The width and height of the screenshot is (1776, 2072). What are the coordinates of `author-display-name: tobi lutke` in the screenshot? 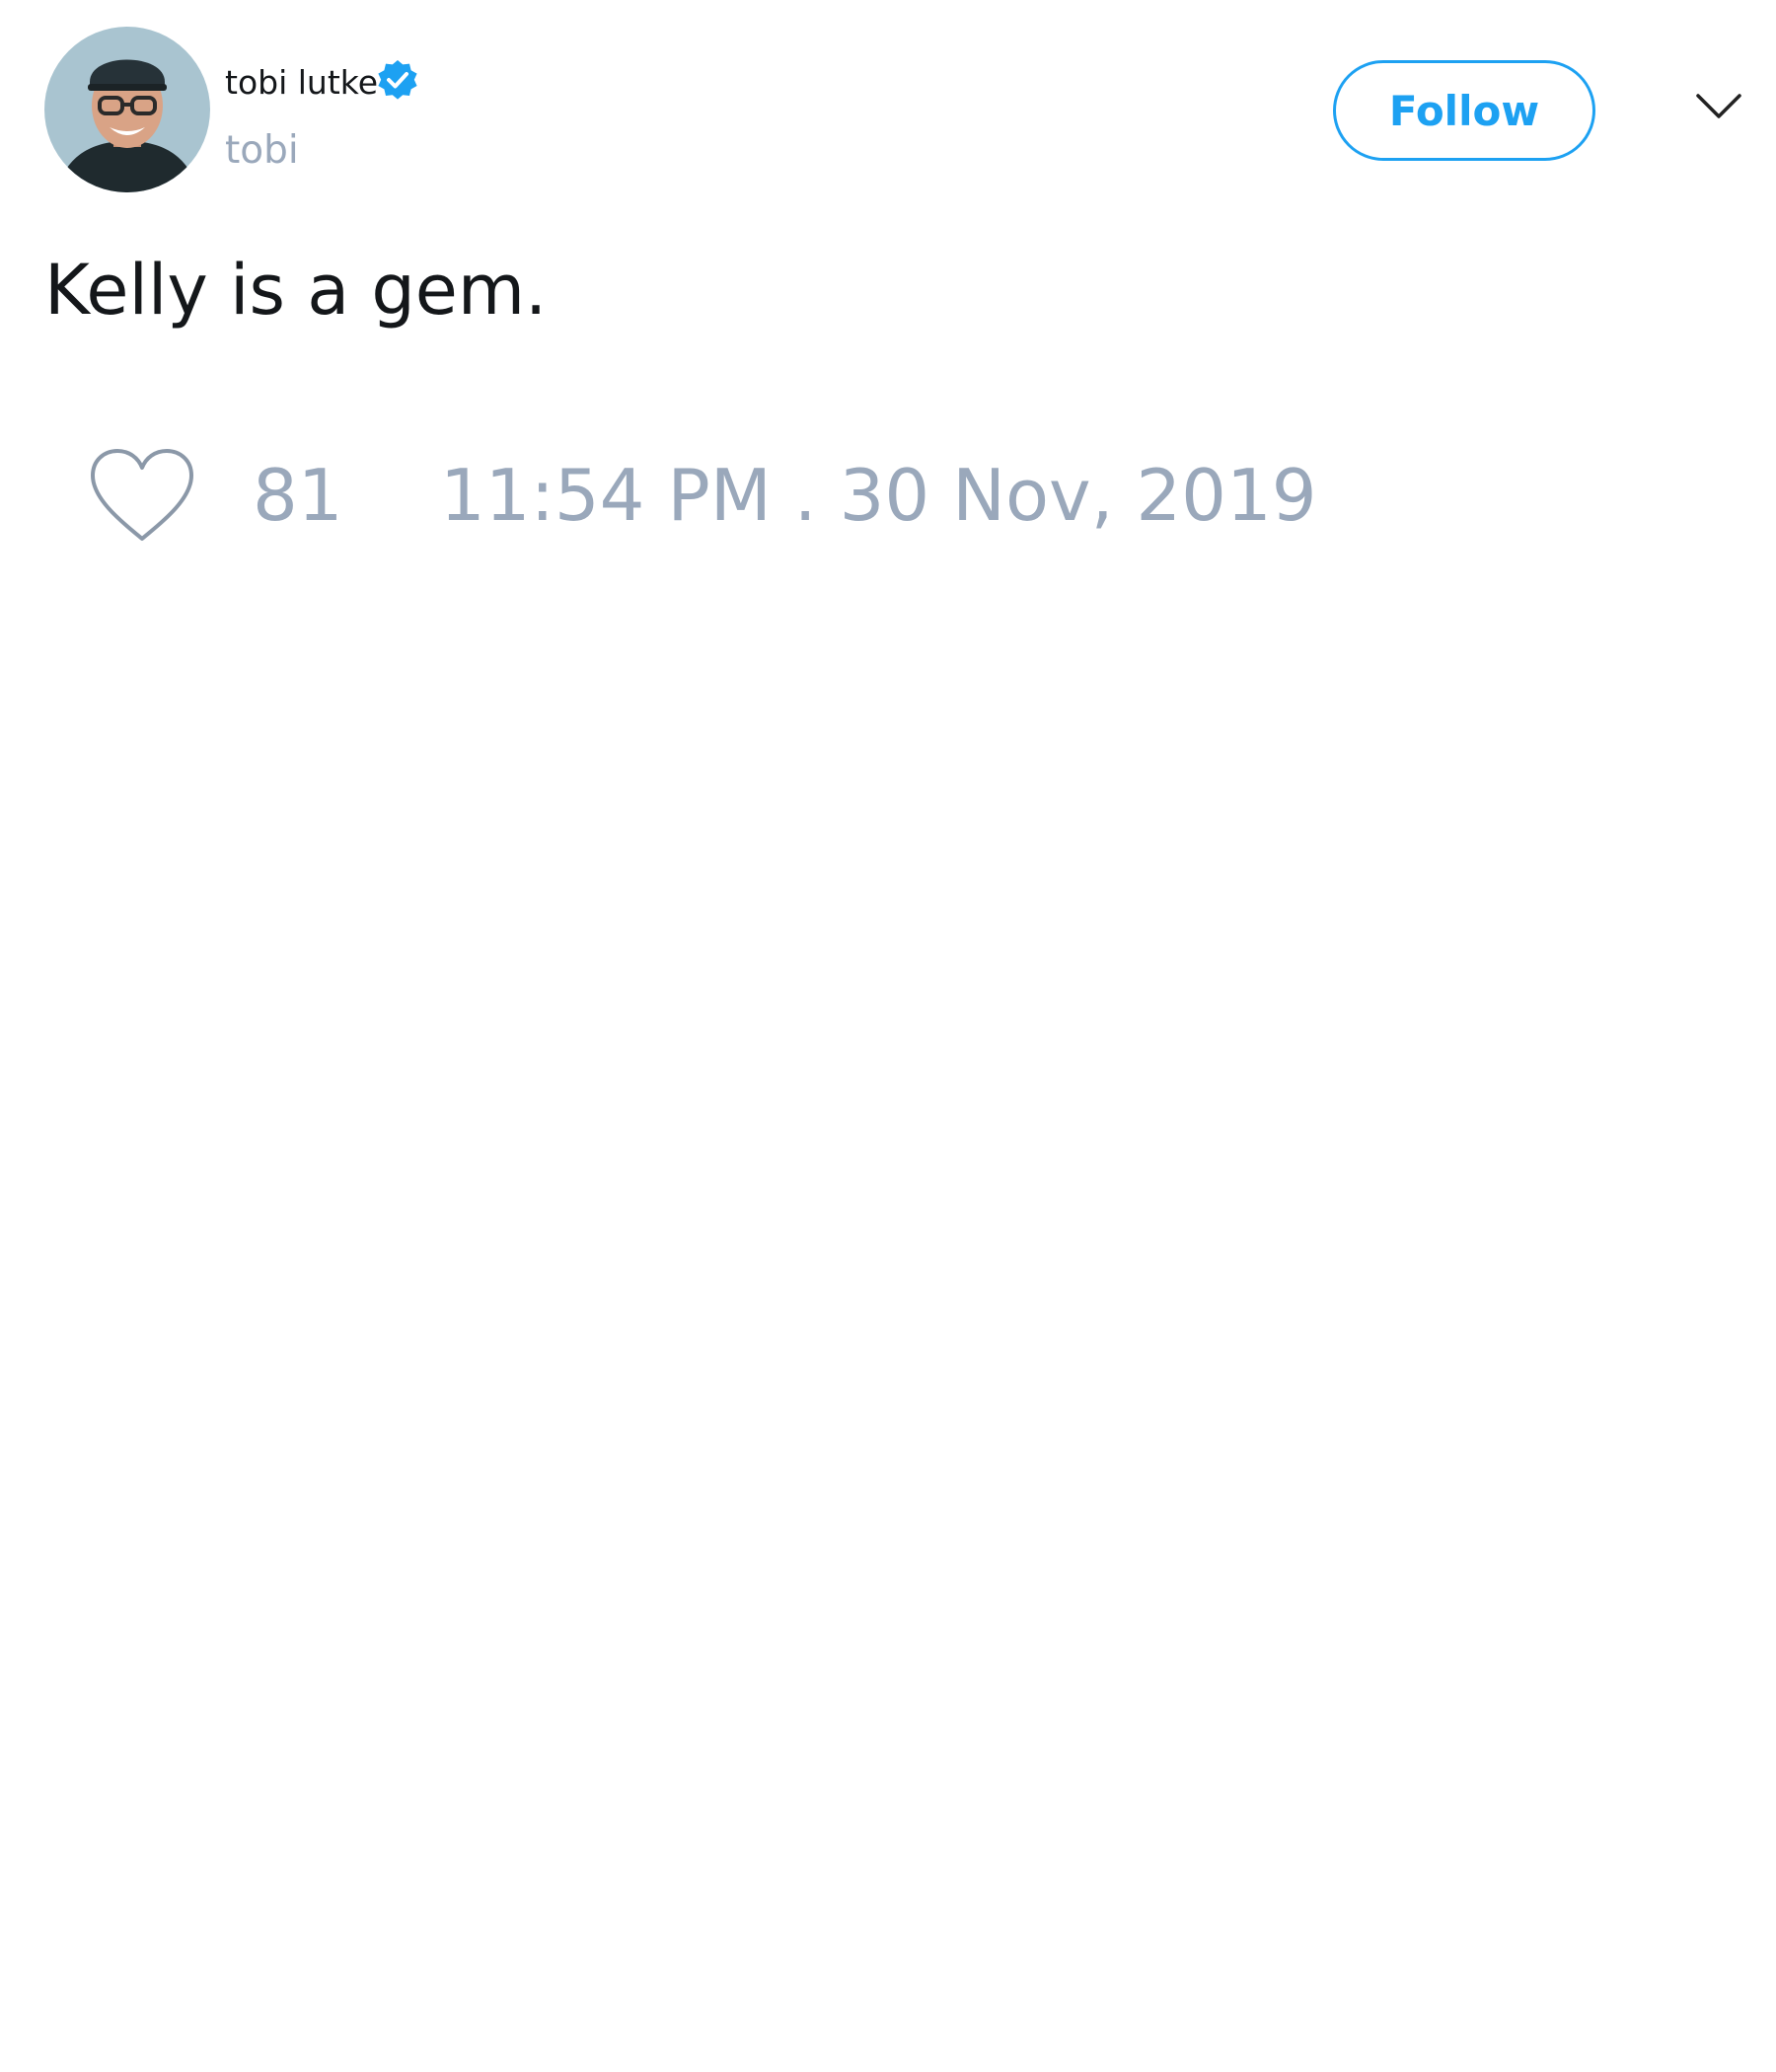 It's located at (301, 83).